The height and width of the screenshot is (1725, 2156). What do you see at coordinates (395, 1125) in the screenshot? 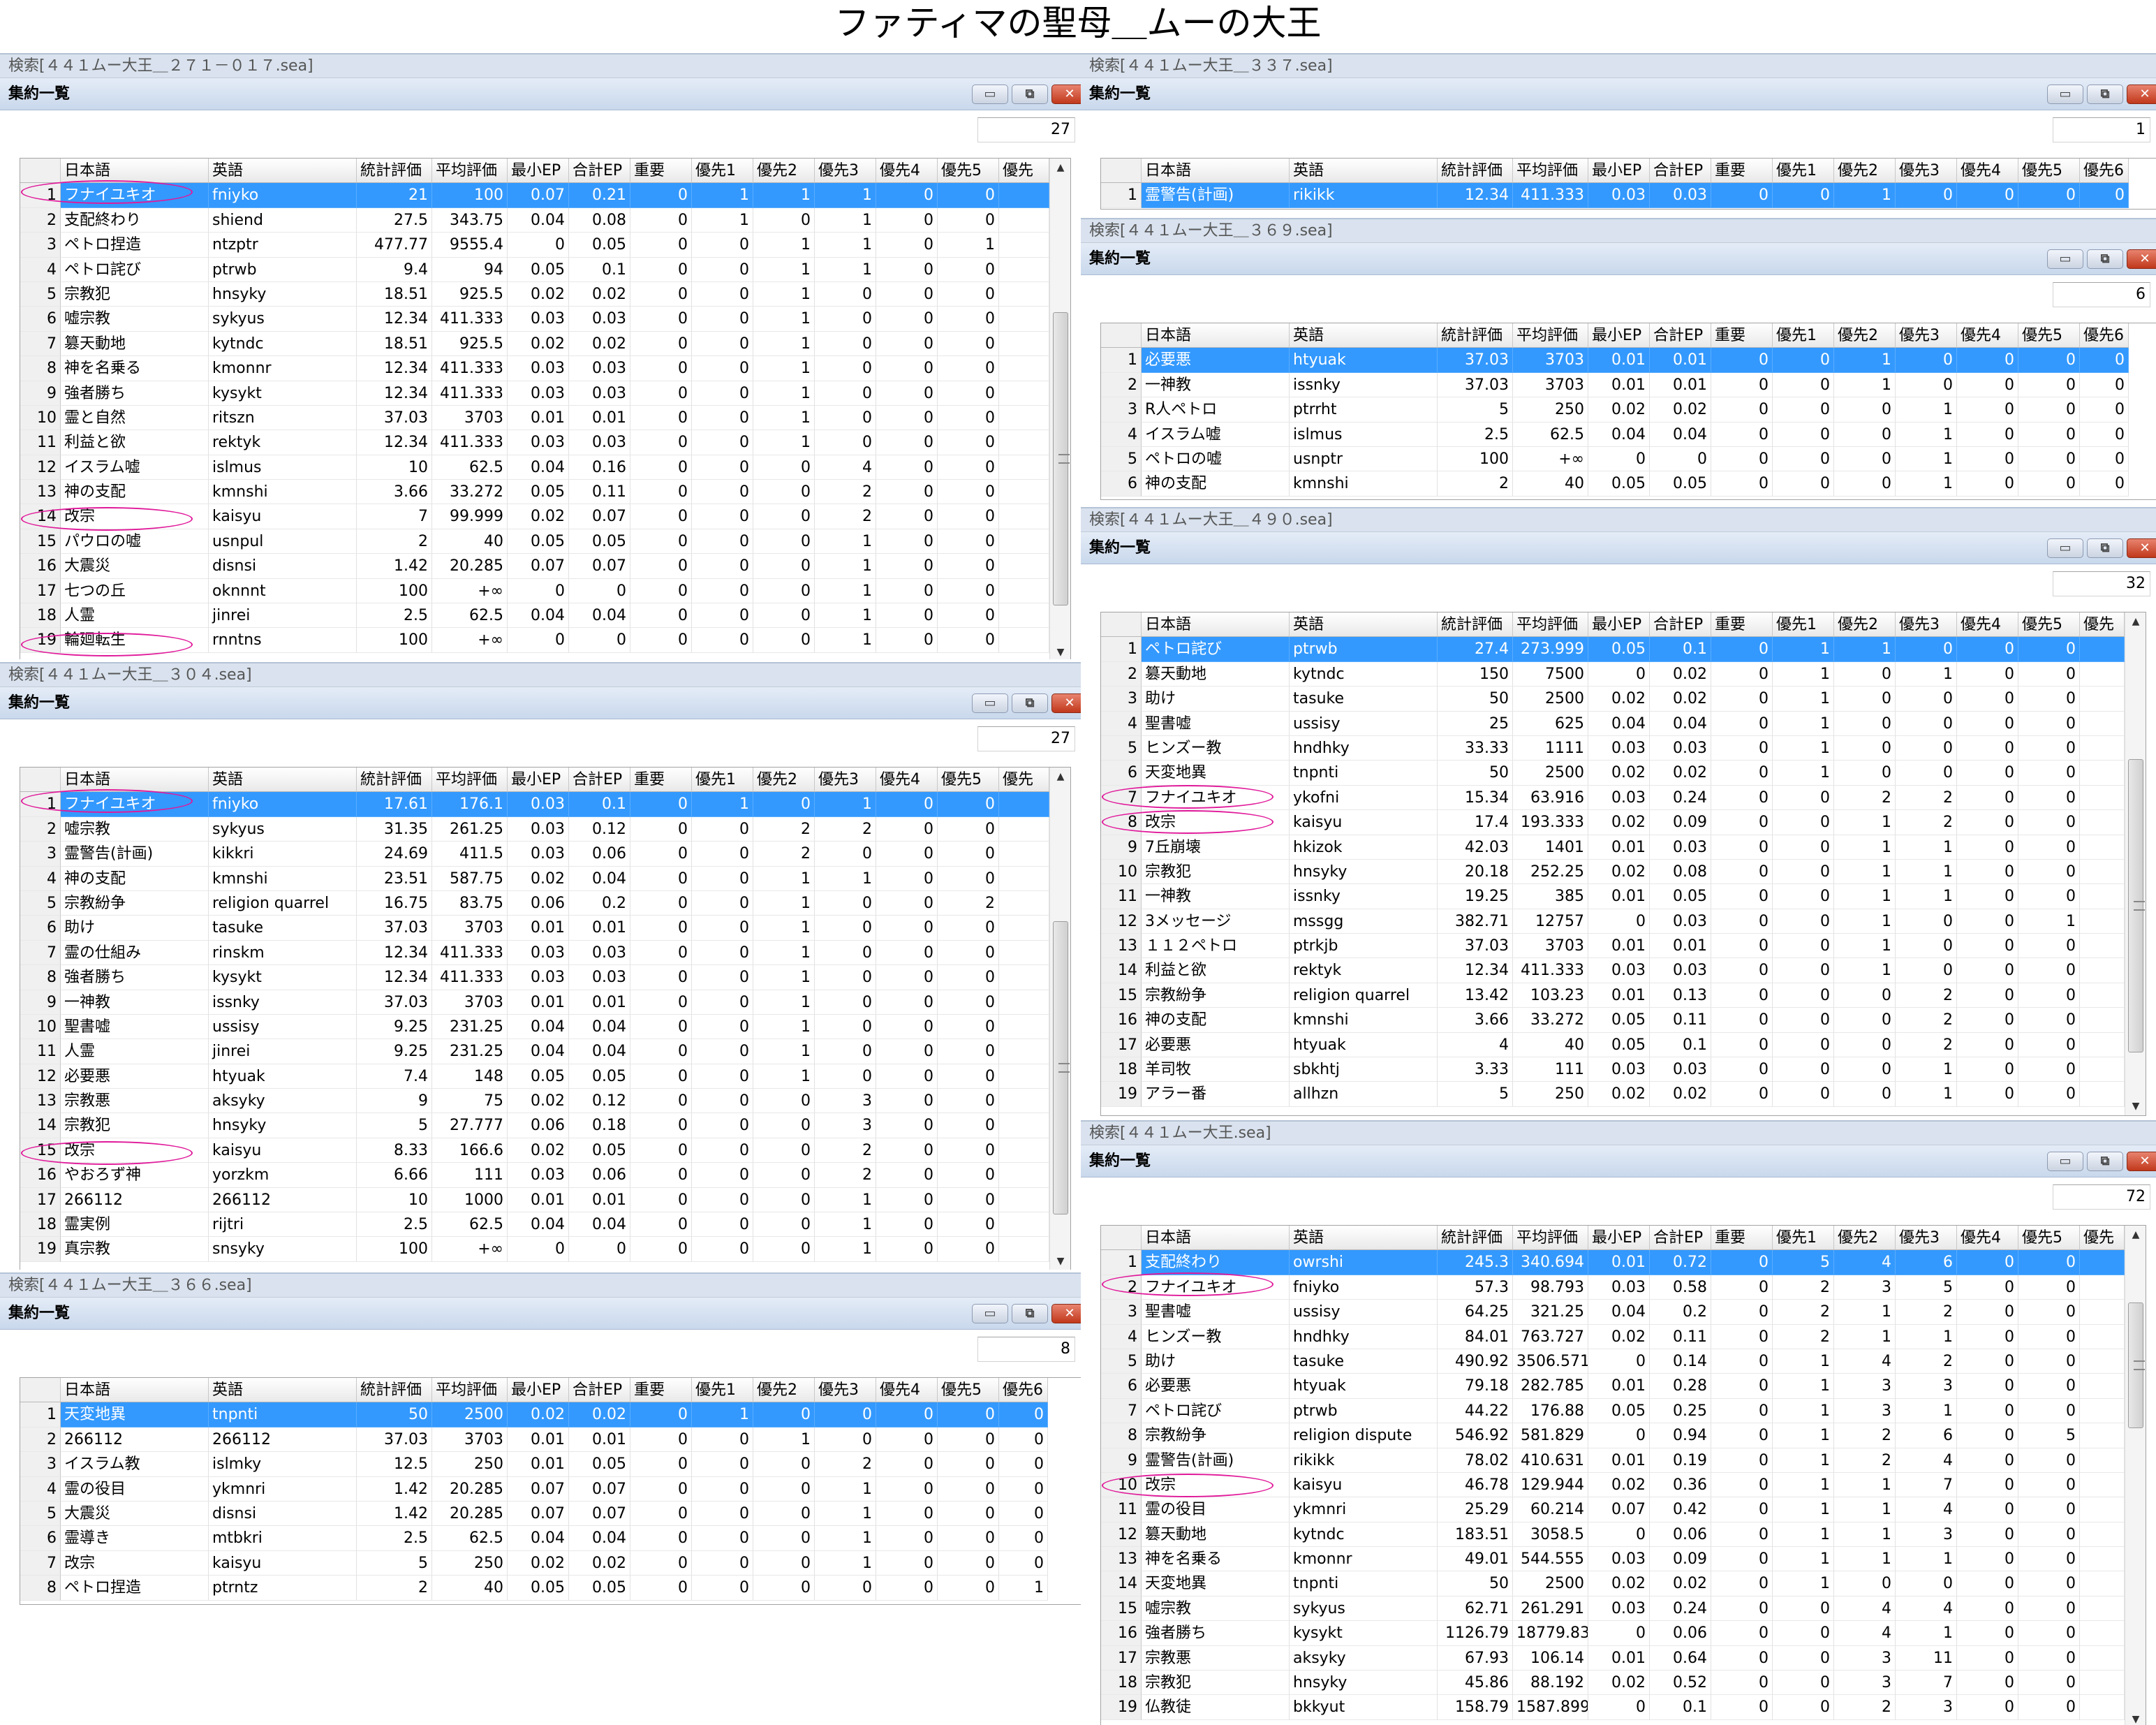
I see `table-cell: 5` at bounding box center [395, 1125].